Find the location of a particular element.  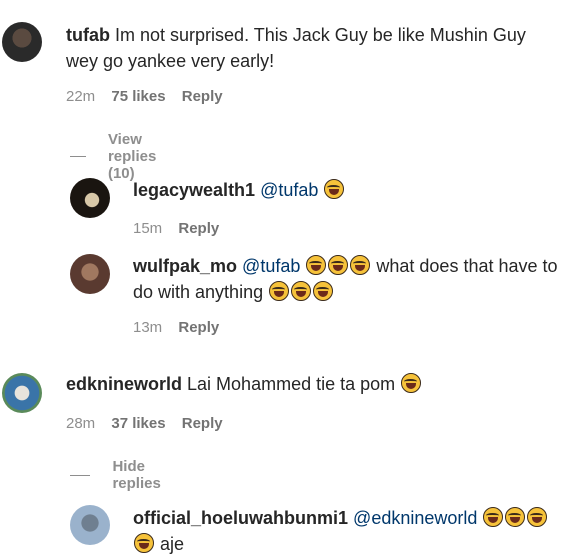

comment-body: edknineworld Lai Mohammed tie ta pom is located at coordinates (311, 384).